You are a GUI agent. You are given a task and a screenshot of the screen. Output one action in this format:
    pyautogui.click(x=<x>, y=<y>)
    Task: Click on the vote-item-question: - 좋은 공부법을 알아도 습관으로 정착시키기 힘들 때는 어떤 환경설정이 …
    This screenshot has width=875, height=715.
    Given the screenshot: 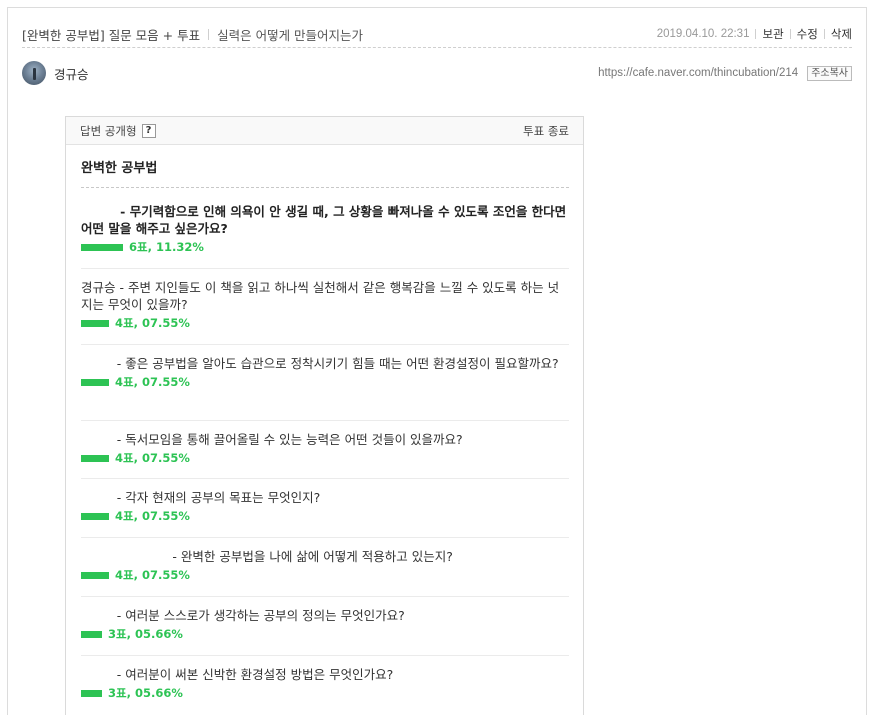 What is the action you would take?
    pyautogui.click(x=320, y=363)
    